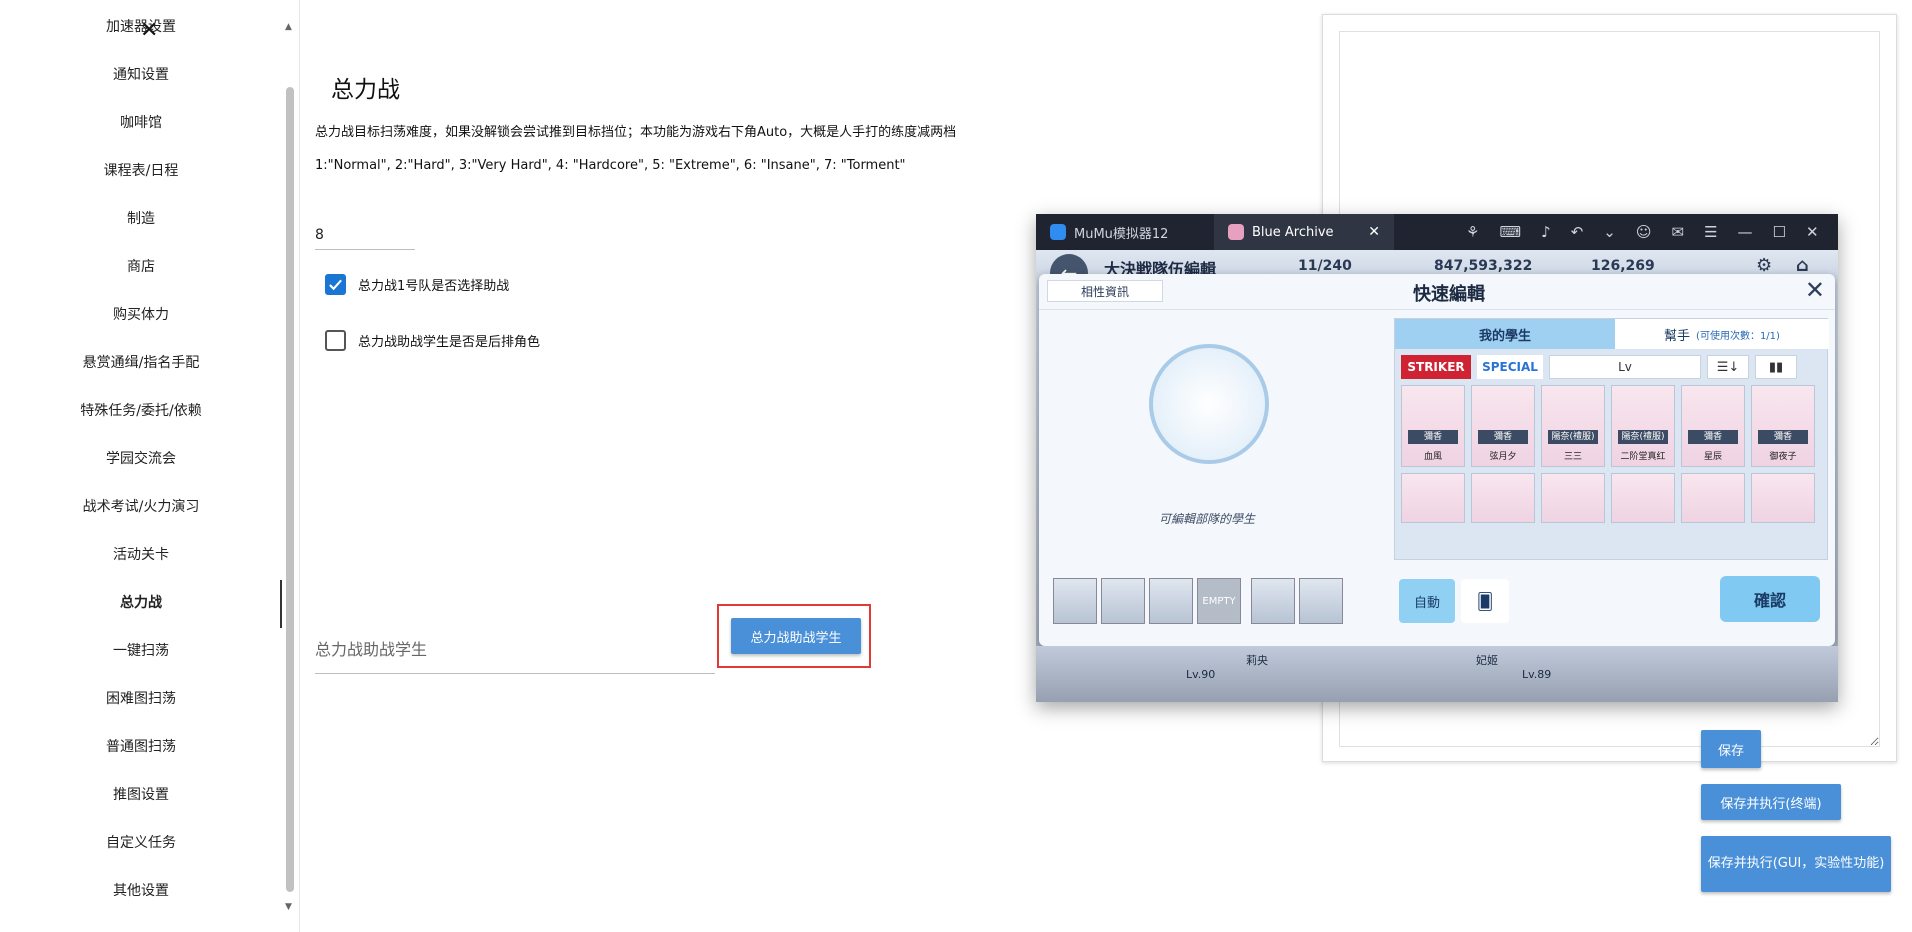  Describe the element at coordinates (141, 27) in the screenshot. I see `sidebar-item-accelerator: 加速器设置` at that location.